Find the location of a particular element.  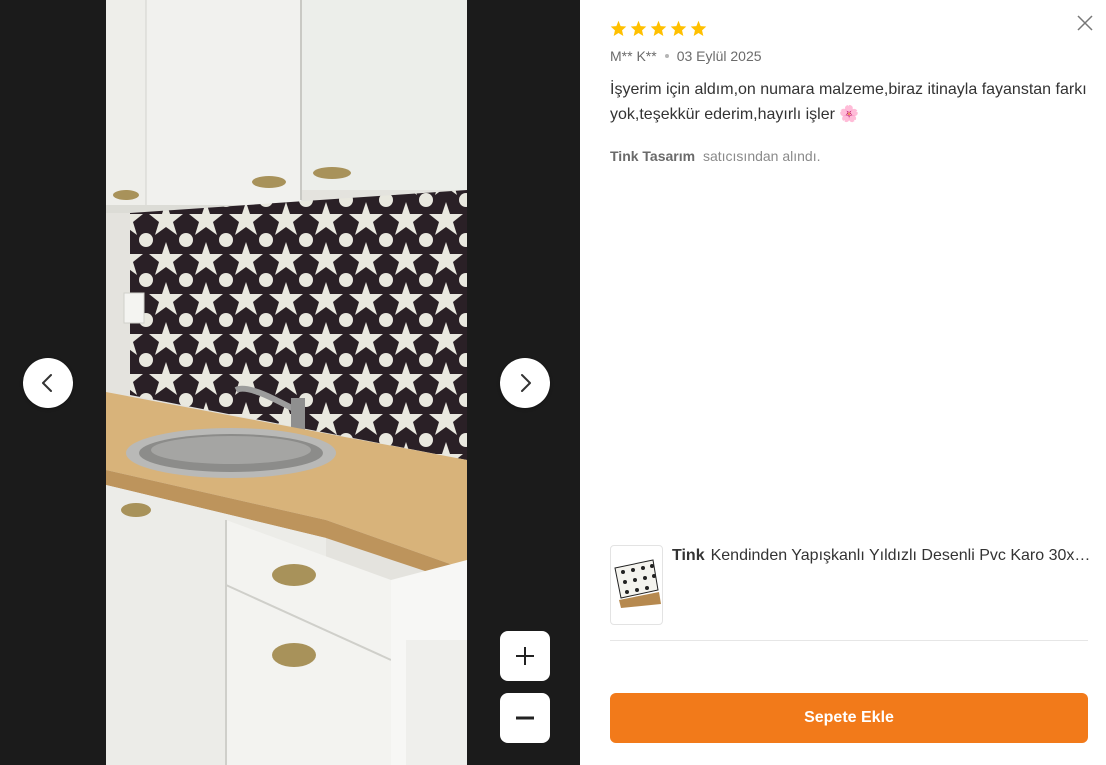

close-icon is located at coordinates (1085, 23).